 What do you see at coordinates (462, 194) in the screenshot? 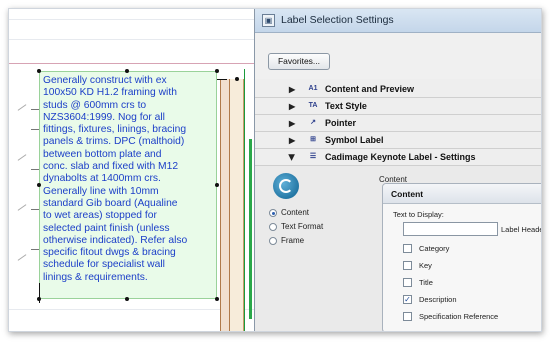
I see `content-panel-title: Content` at bounding box center [462, 194].